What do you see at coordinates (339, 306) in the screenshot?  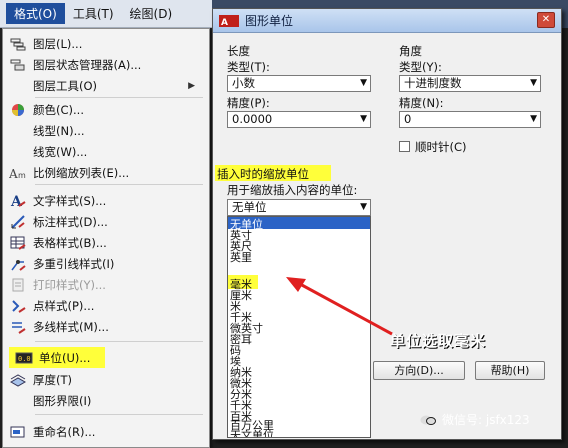 I see `annotation-arrow` at bounding box center [339, 306].